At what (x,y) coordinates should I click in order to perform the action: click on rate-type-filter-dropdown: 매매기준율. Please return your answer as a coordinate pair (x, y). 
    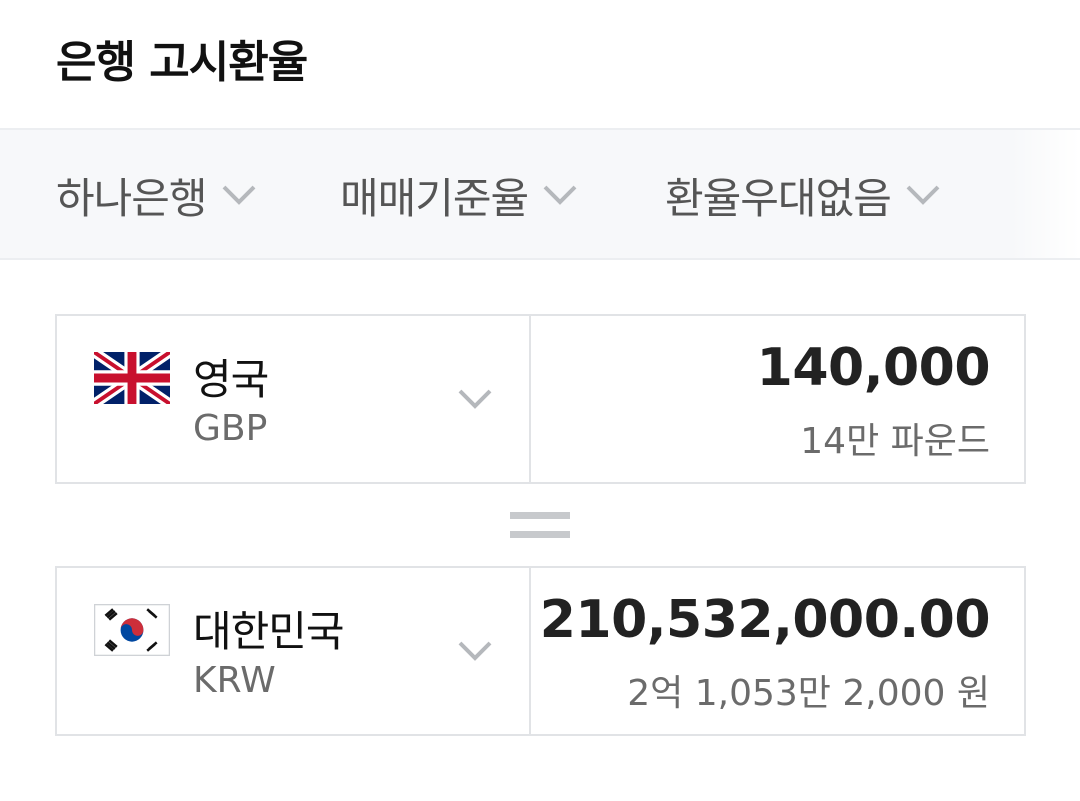
    Looking at the image, I should click on (459, 196).